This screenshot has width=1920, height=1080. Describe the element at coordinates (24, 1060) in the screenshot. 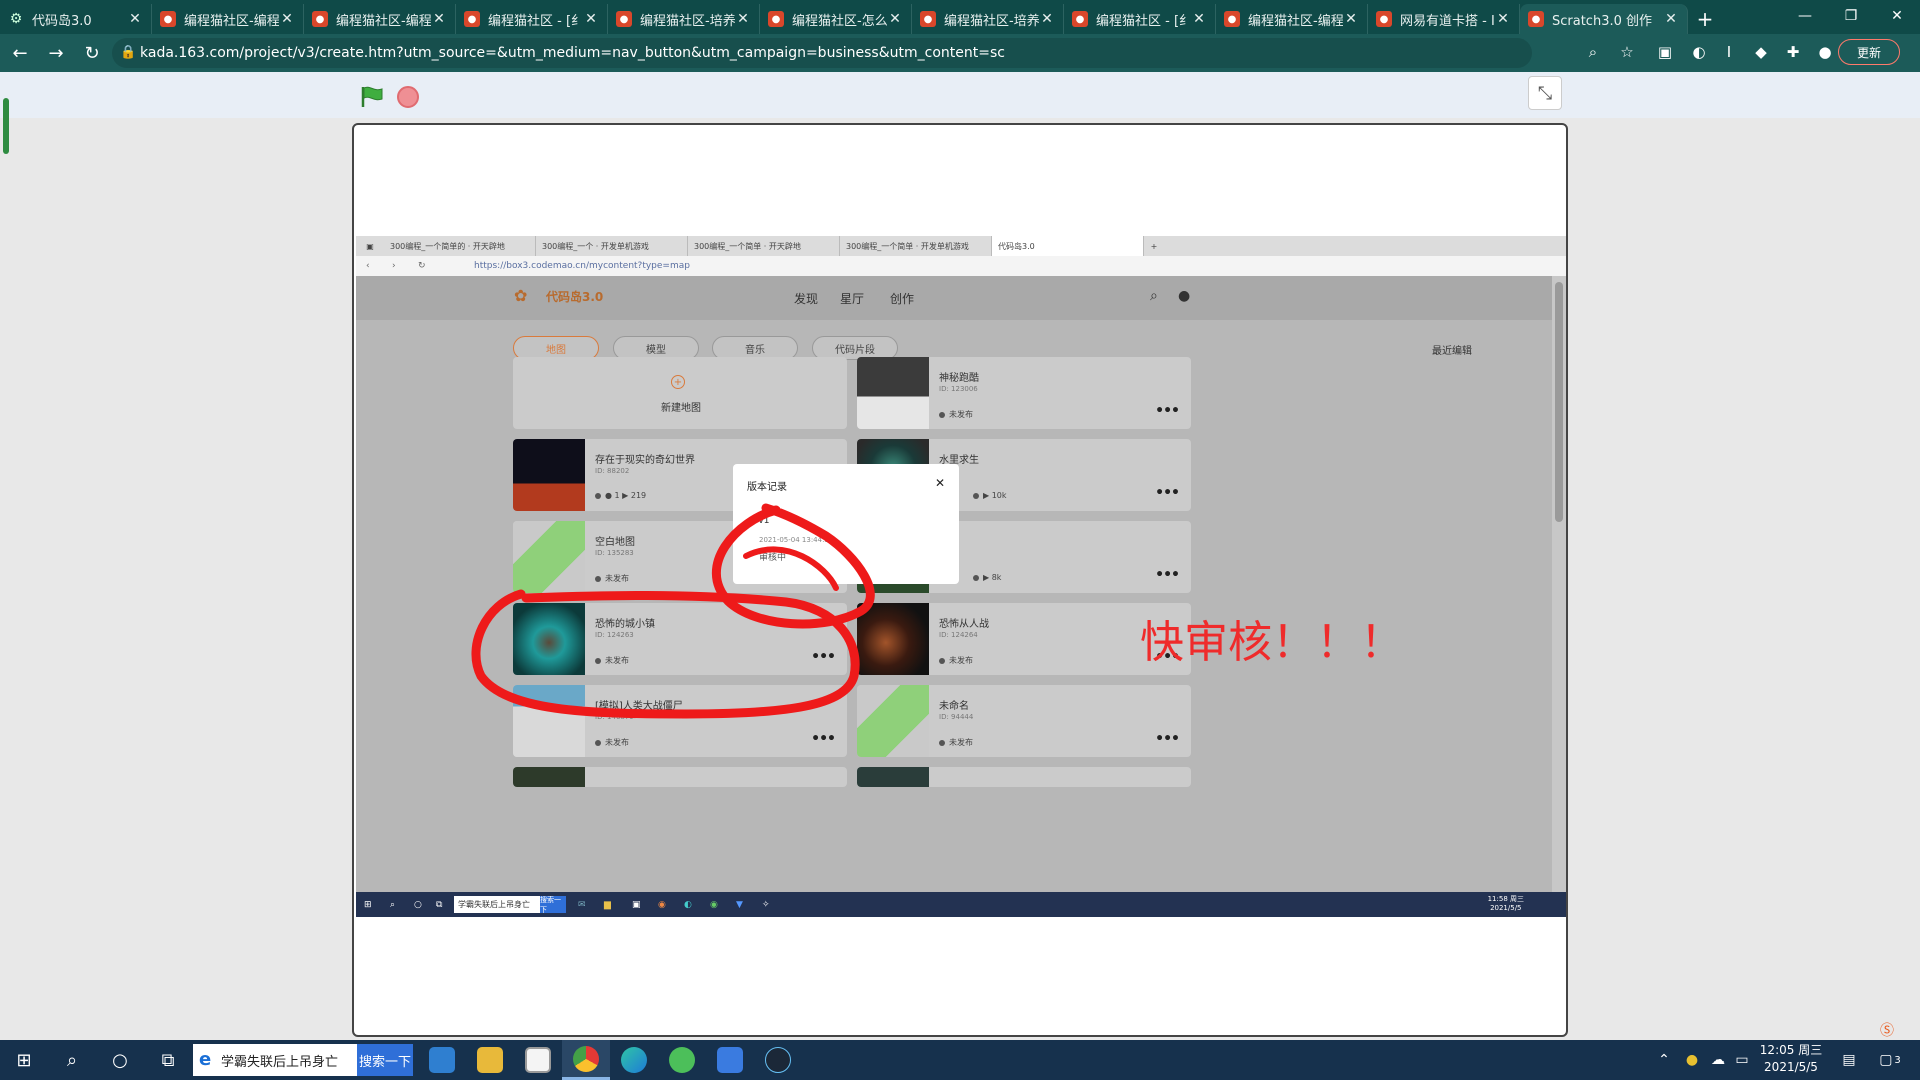

I see `windows-start-icon: ⊞` at that location.